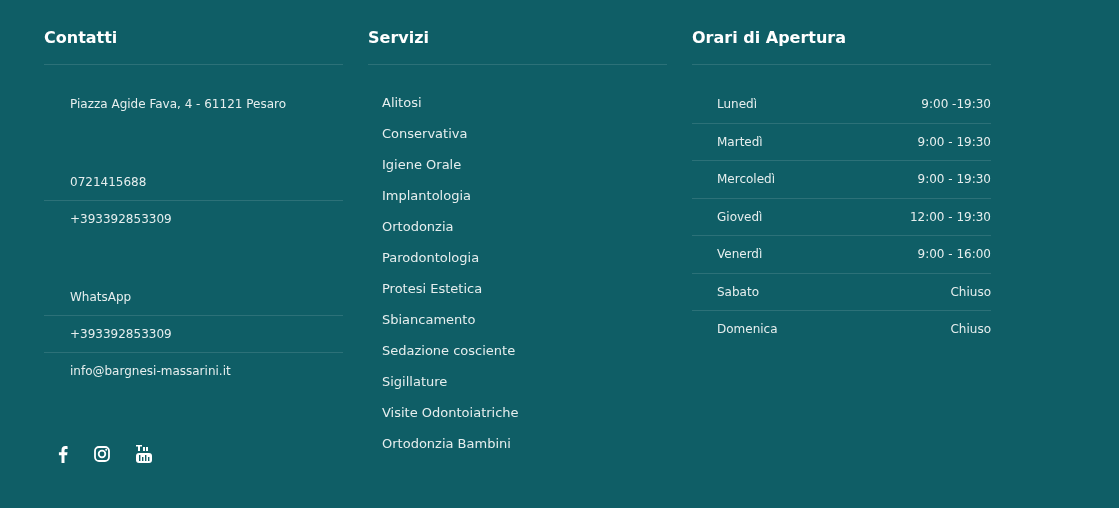 This screenshot has height=508, width=1119. Describe the element at coordinates (415, 381) in the screenshot. I see `service-link: Sigillature` at that location.